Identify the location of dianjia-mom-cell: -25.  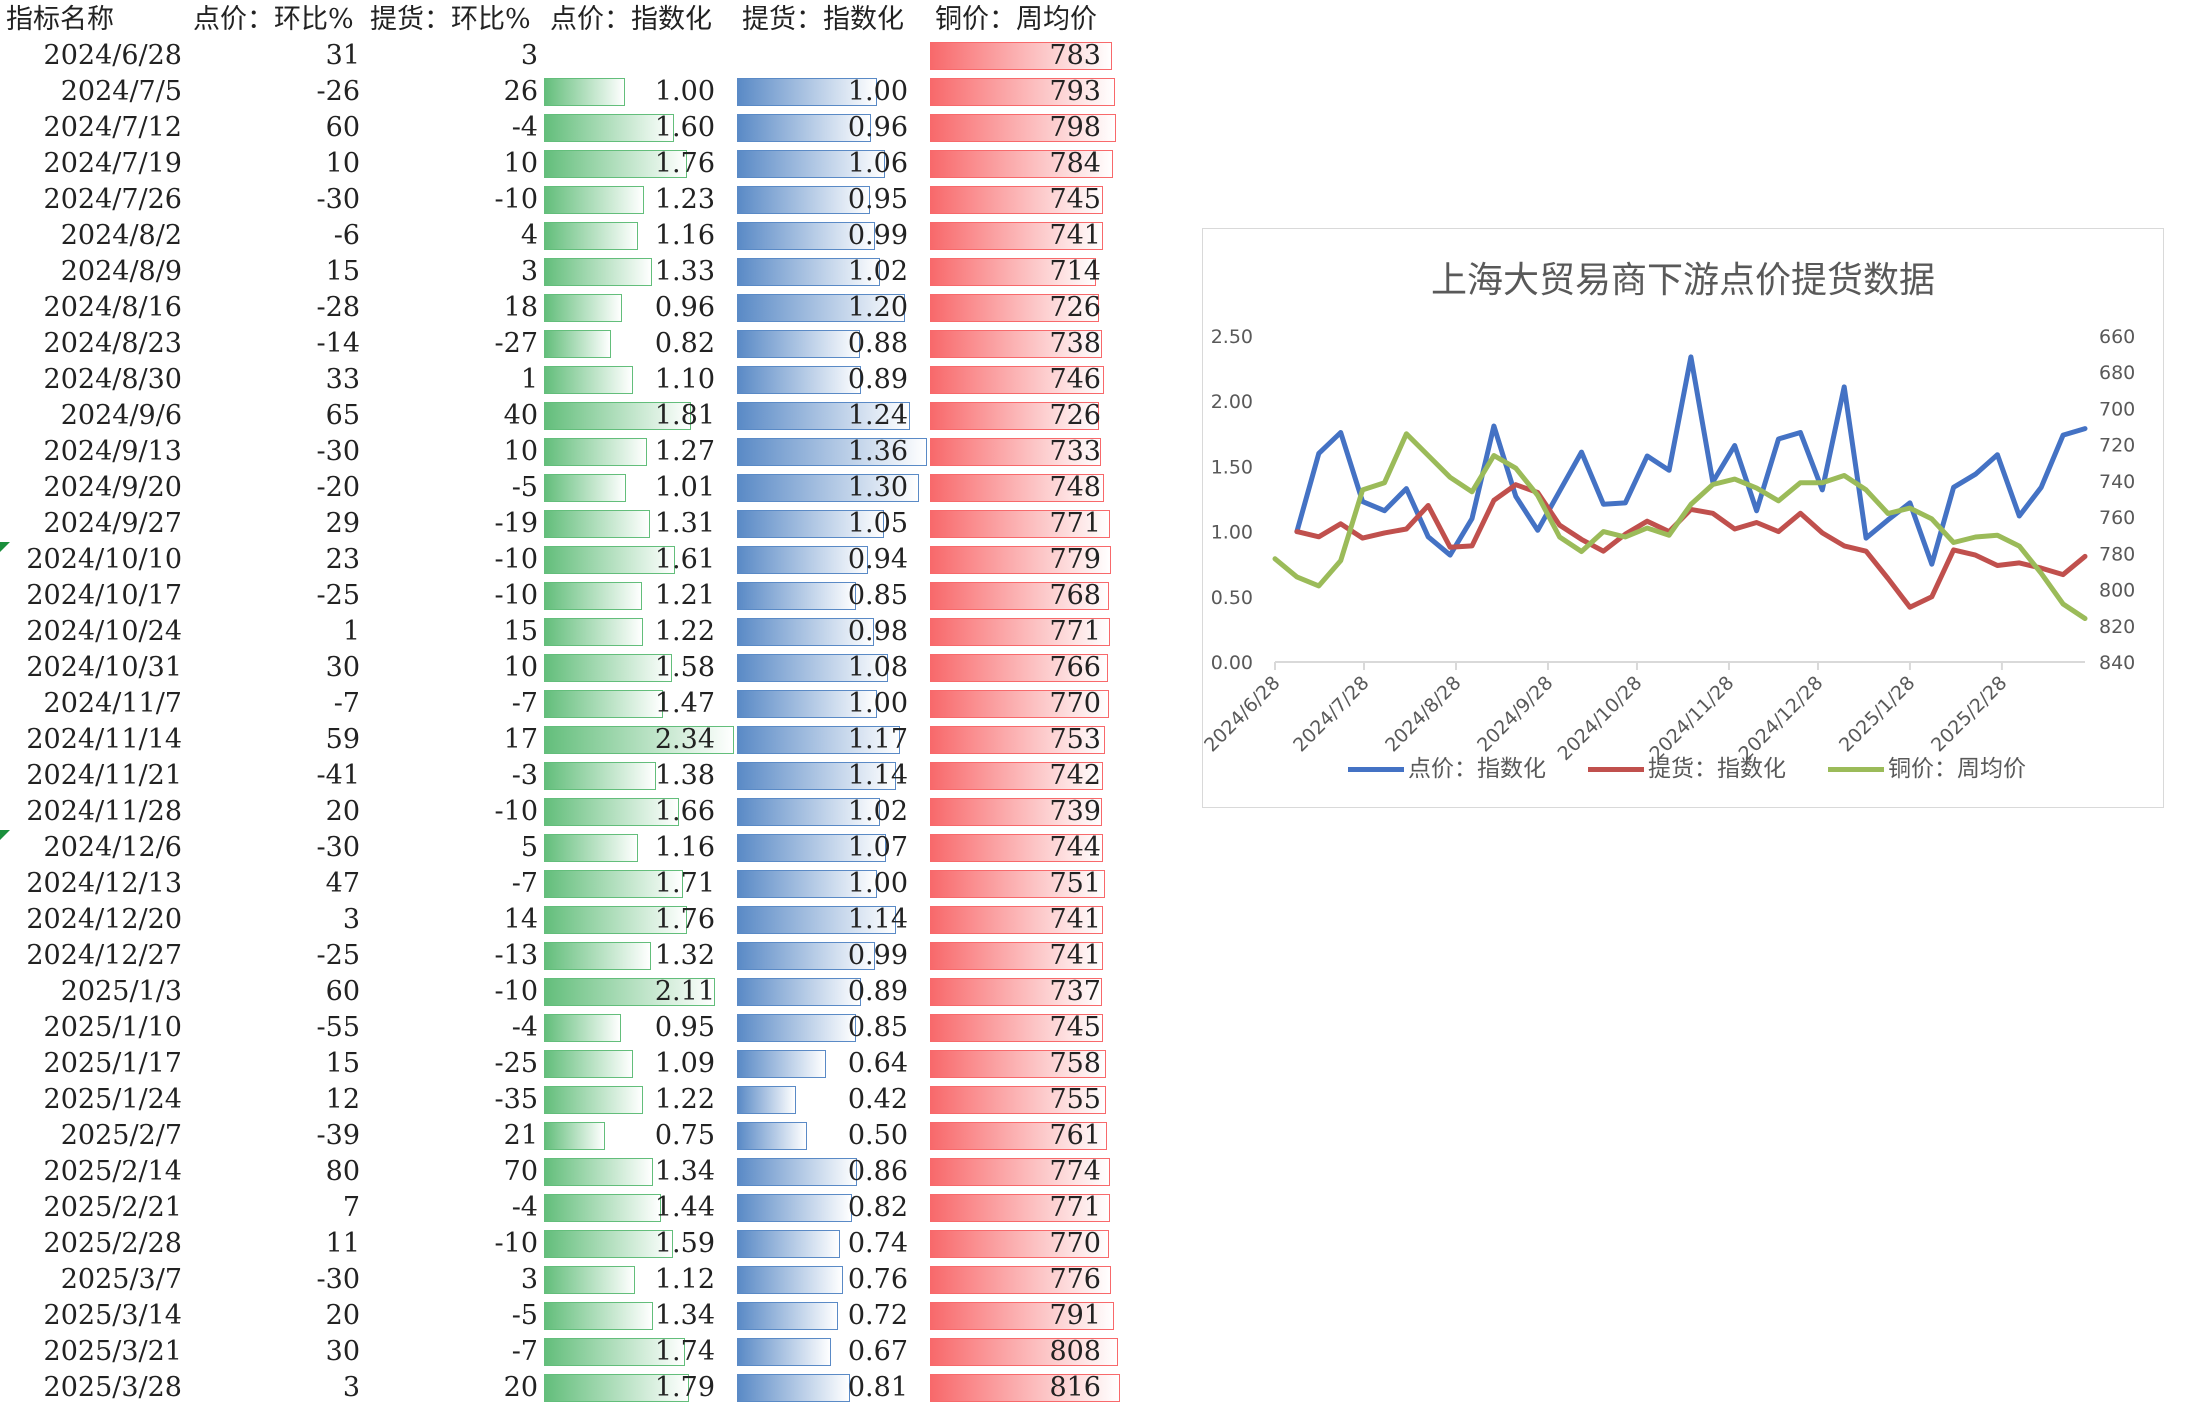
(275, 956).